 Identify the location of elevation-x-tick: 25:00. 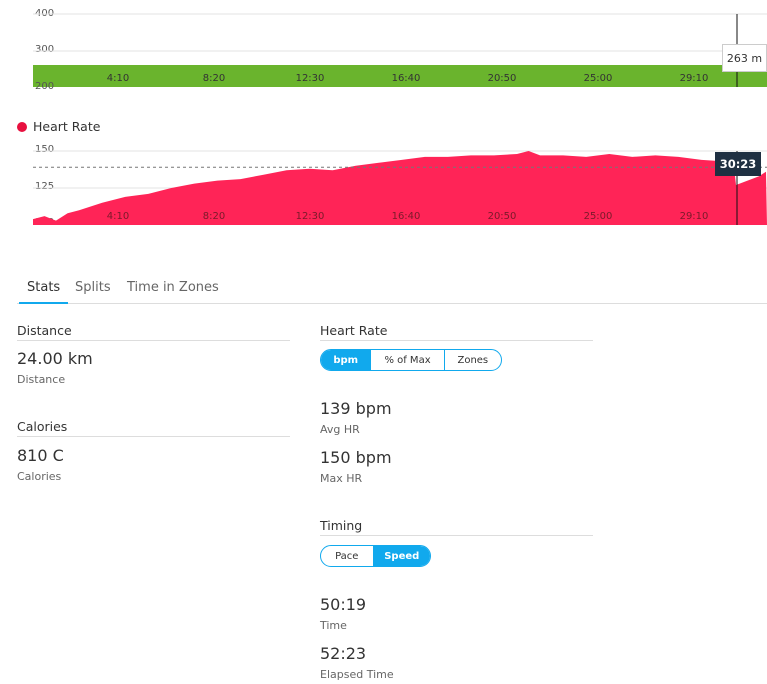
(598, 78).